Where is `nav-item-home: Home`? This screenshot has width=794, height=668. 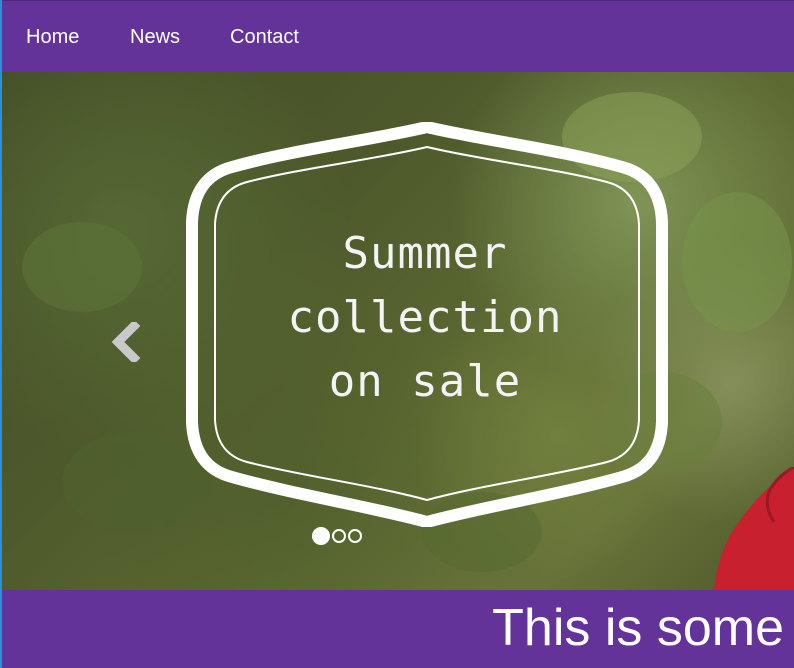 nav-item-home: Home is located at coordinates (52, 37).